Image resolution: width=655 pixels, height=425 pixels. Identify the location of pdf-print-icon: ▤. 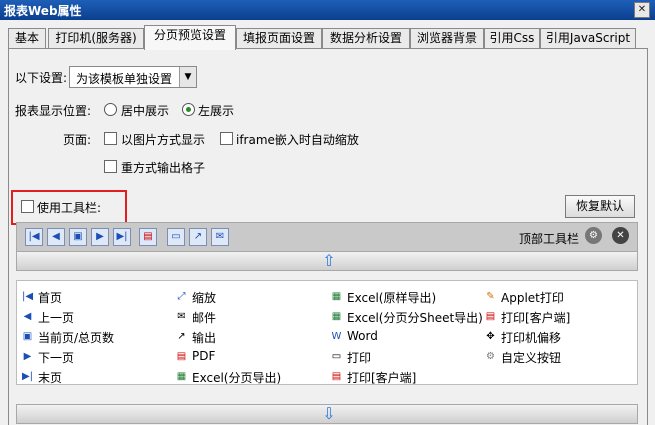
(490, 316).